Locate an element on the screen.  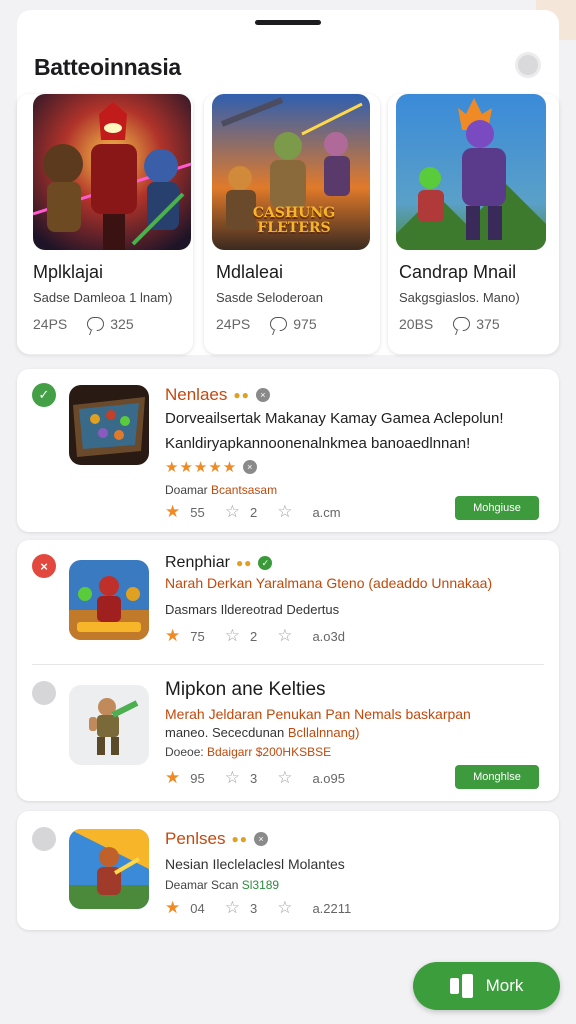
featured-stats: 24PS 325 is located at coordinates (83, 324).